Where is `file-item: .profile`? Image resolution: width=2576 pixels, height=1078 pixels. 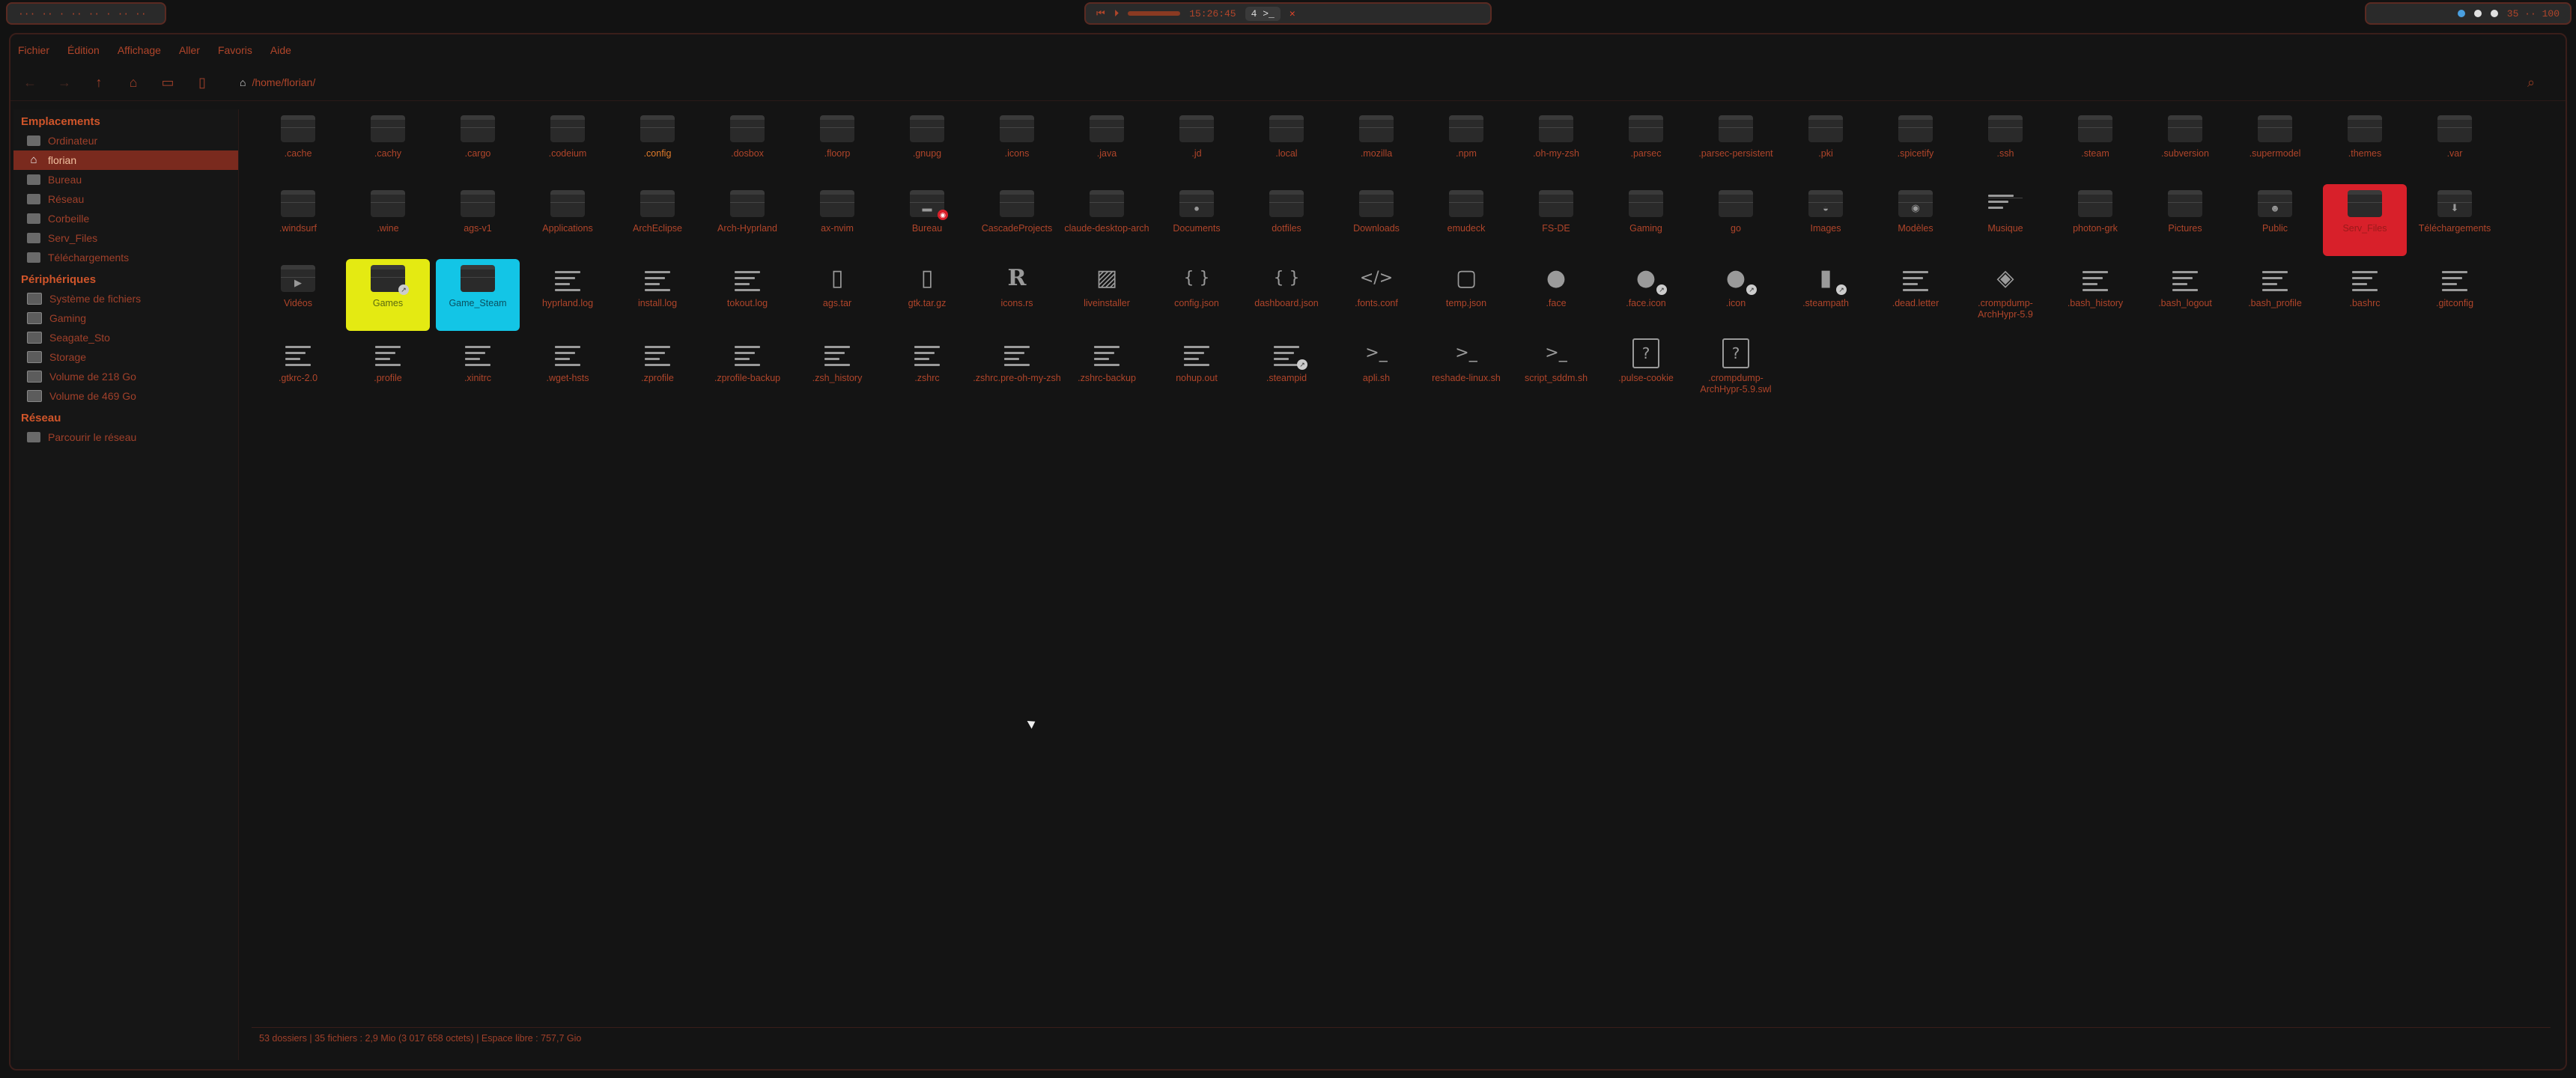
file-item: .profile is located at coordinates (388, 370).